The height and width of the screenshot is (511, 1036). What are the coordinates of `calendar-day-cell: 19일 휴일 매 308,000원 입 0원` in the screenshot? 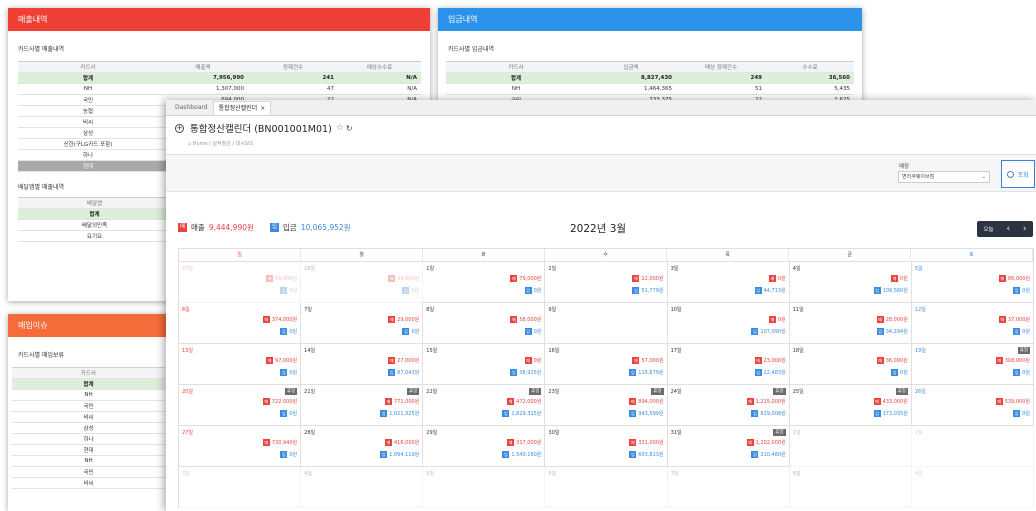 It's located at (972, 364).